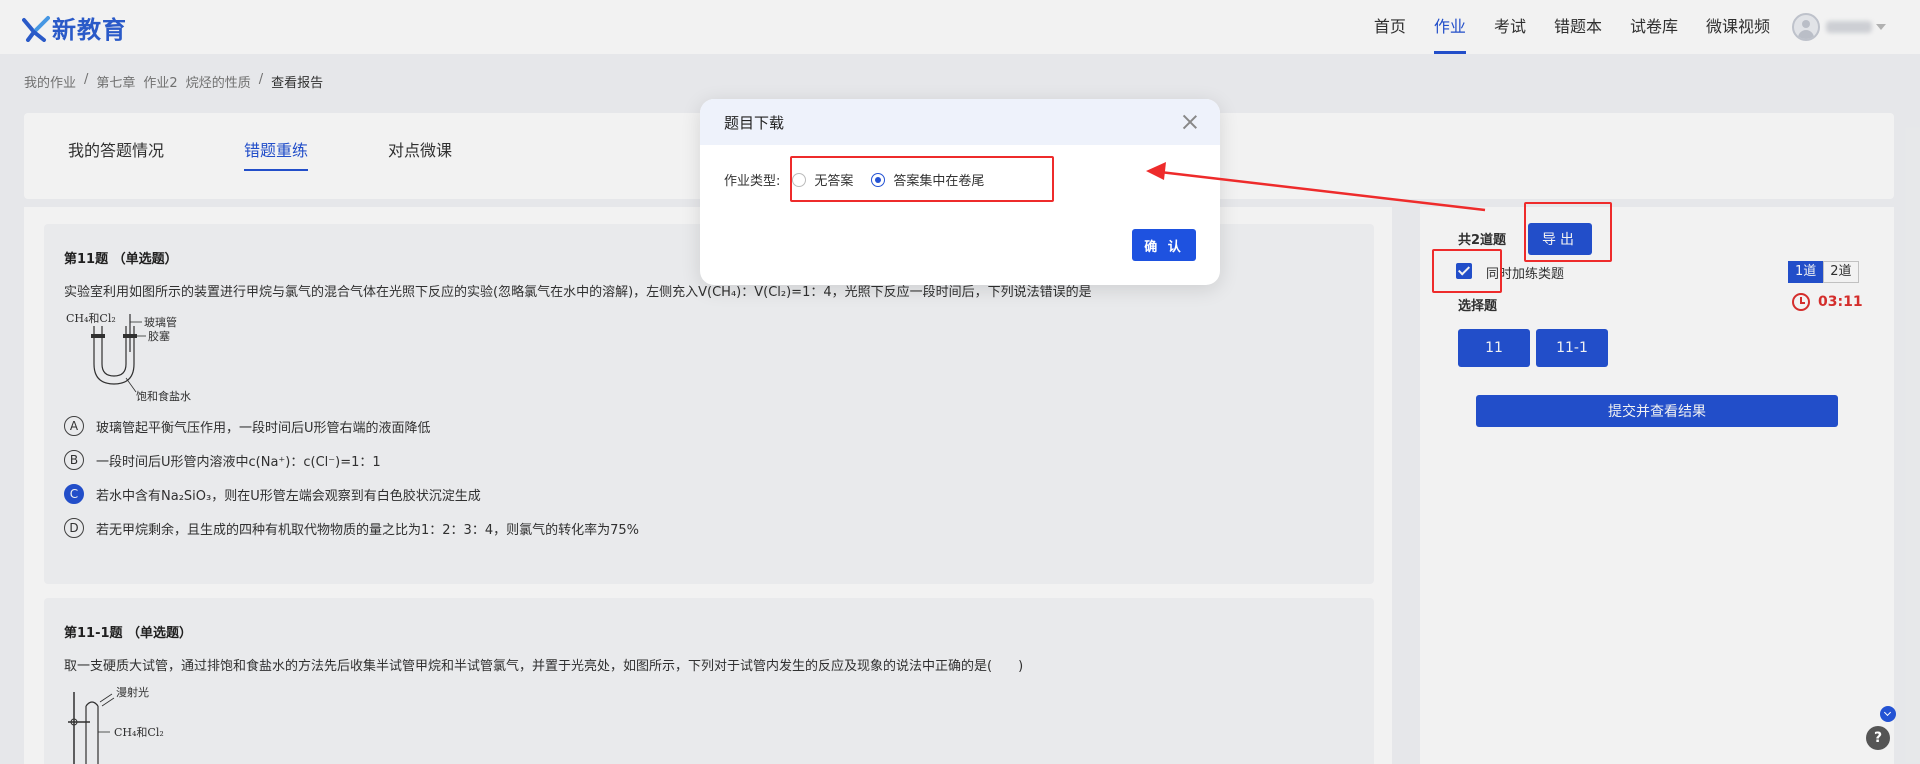 The width and height of the screenshot is (1920, 764). I want to click on confirm-button: 确 认, so click(1164, 245).